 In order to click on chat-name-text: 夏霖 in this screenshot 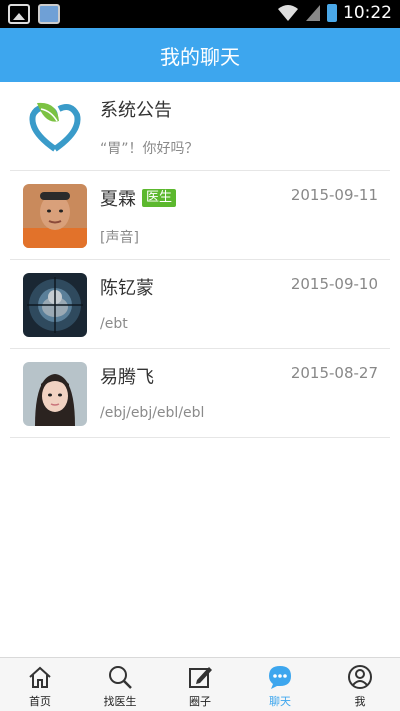, I will do `click(118, 199)`.